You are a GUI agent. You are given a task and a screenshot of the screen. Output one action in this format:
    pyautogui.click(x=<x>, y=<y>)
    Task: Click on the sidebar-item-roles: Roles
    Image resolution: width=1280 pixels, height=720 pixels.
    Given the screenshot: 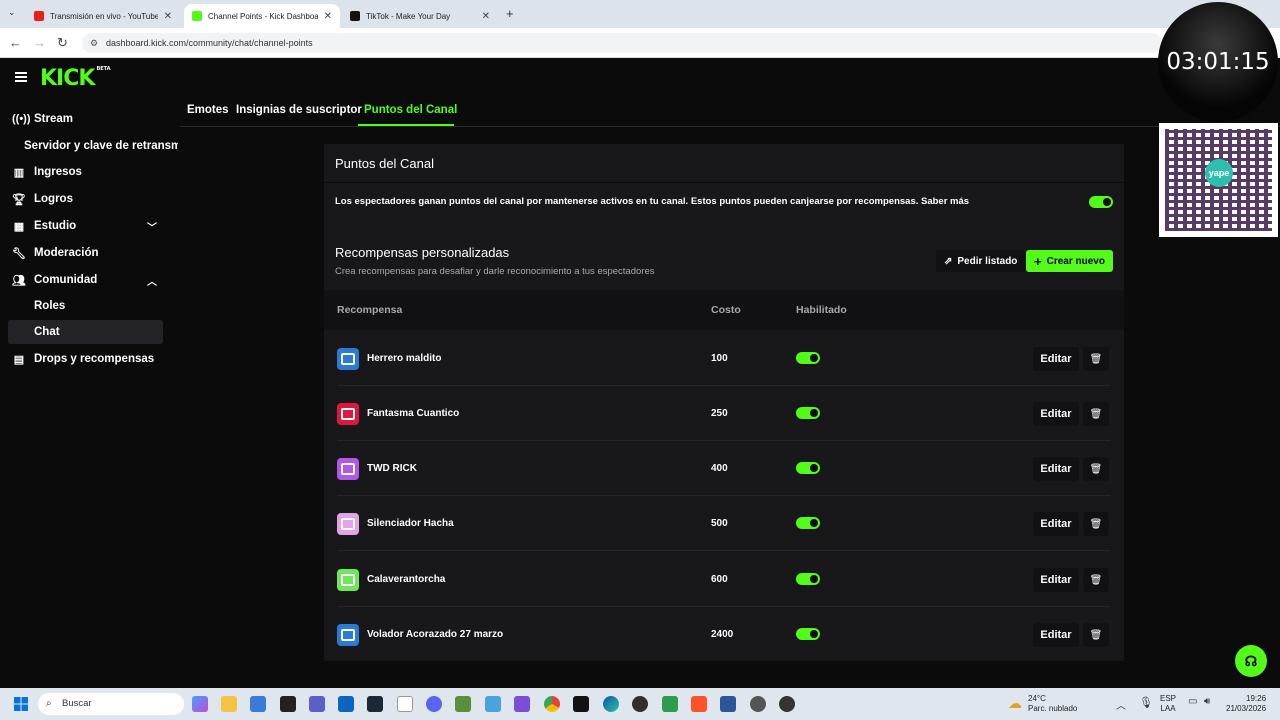 What is the action you would take?
    pyautogui.click(x=85, y=306)
    